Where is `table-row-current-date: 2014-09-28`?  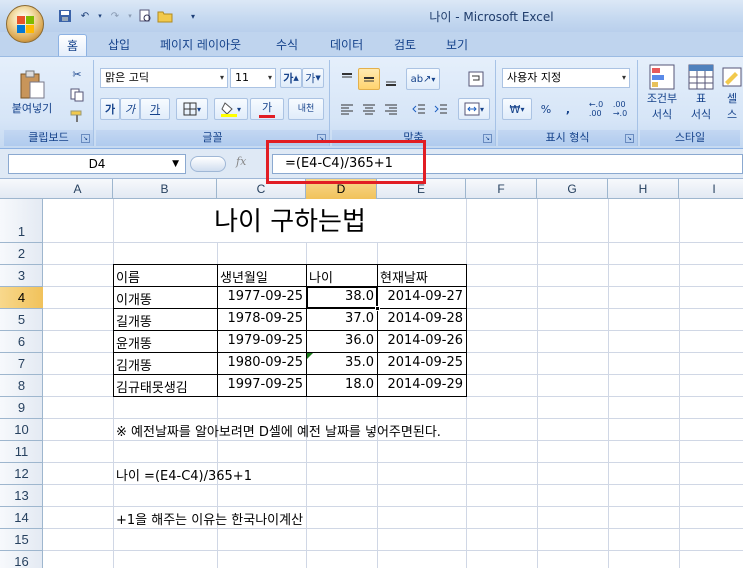 table-row-current-date: 2014-09-28 is located at coordinates (420, 318).